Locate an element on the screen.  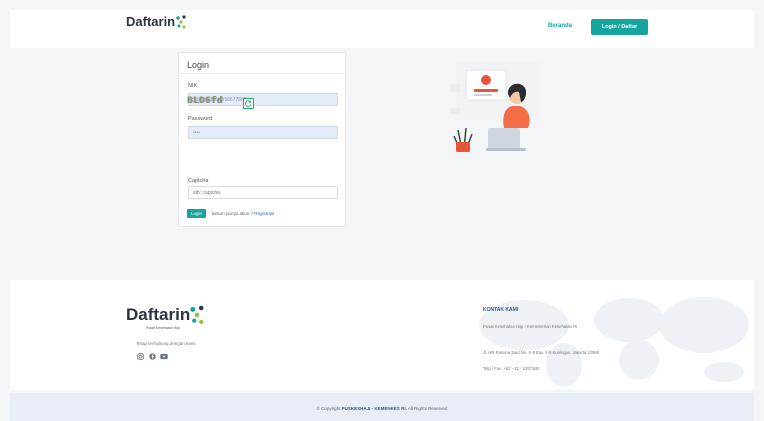
login-title: Login is located at coordinates (198, 65).